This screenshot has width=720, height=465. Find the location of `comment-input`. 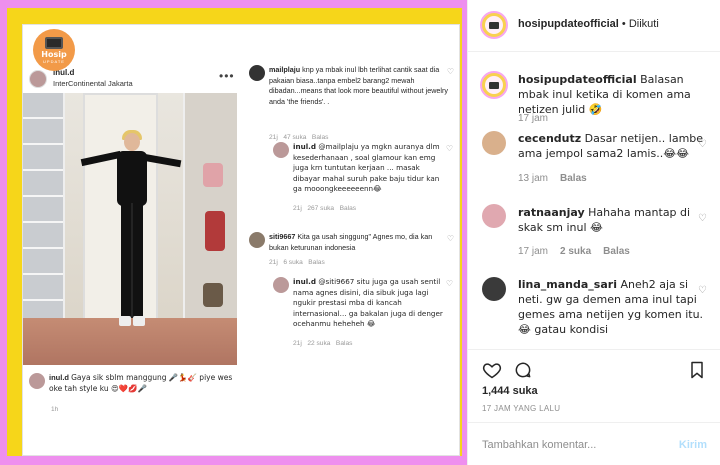

comment-input is located at coordinates (572, 445).